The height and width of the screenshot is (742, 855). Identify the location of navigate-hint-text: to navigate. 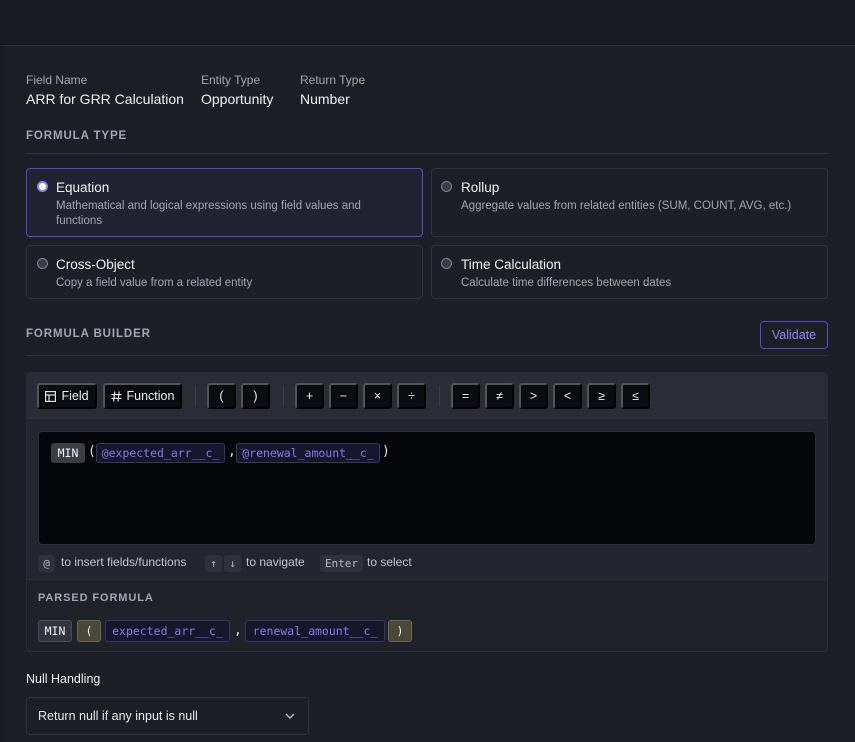
(275, 562).